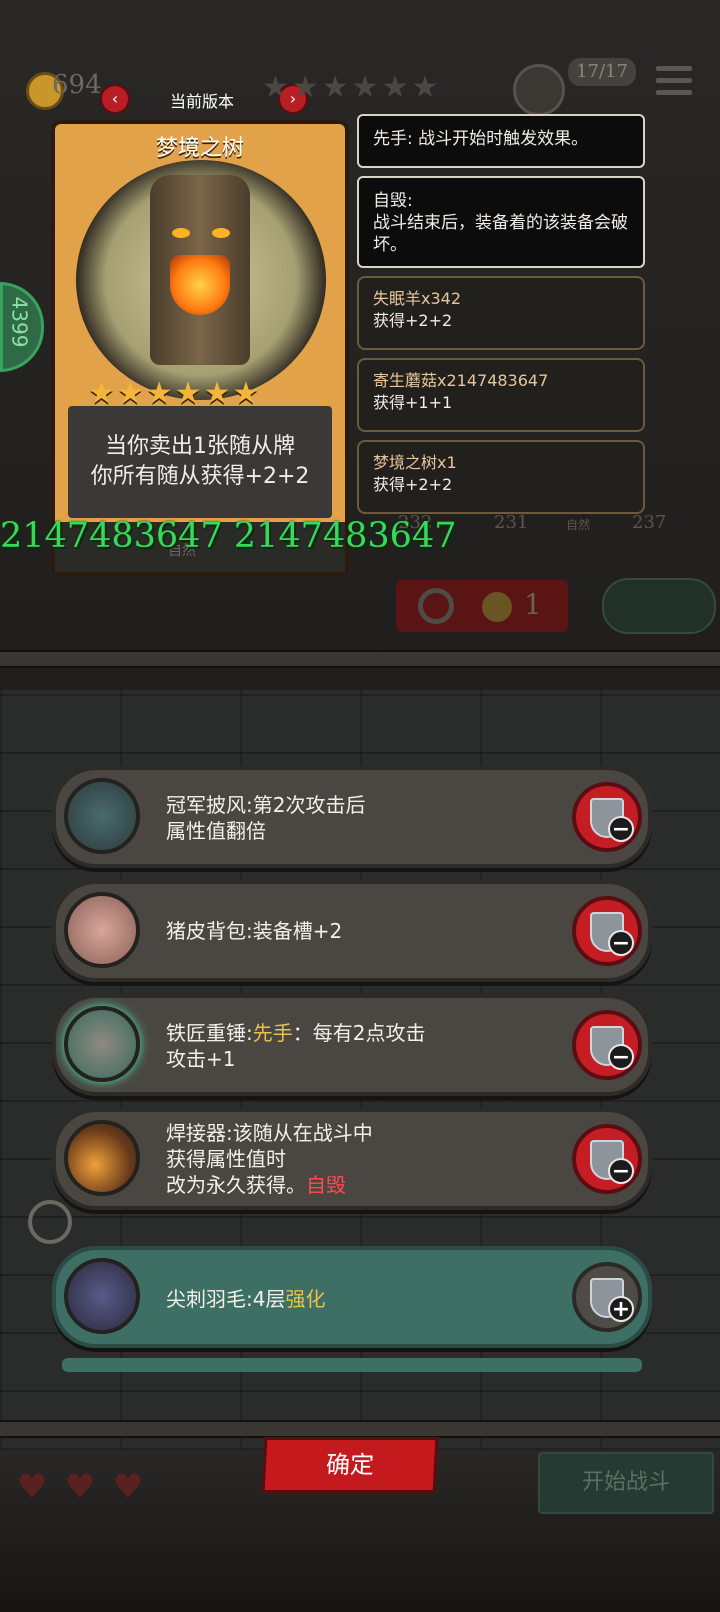  What do you see at coordinates (202, 101) in the screenshot?
I see `version-label: 当前版本` at bounding box center [202, 101].